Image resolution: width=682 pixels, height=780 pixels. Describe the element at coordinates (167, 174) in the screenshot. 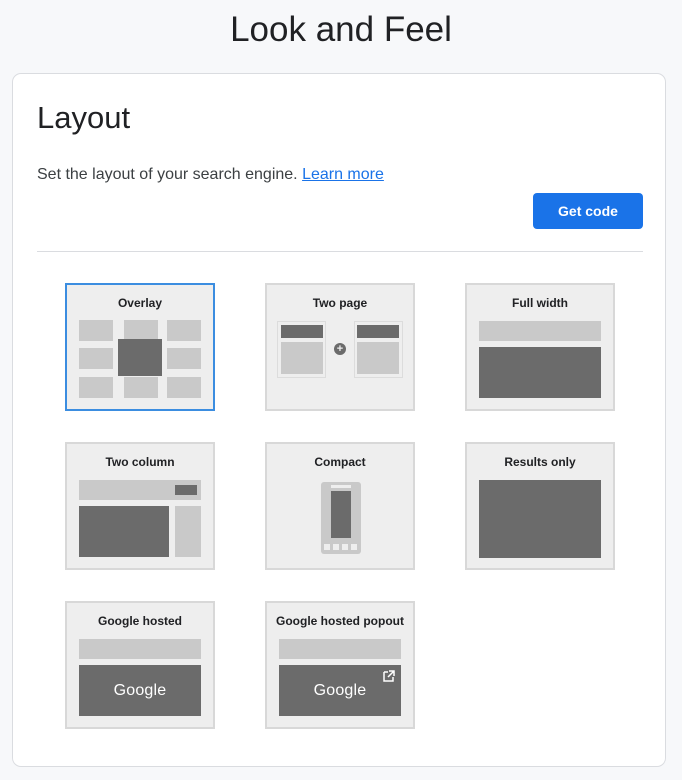

I see `description-text: Set the layout of your search engine.` at that location.